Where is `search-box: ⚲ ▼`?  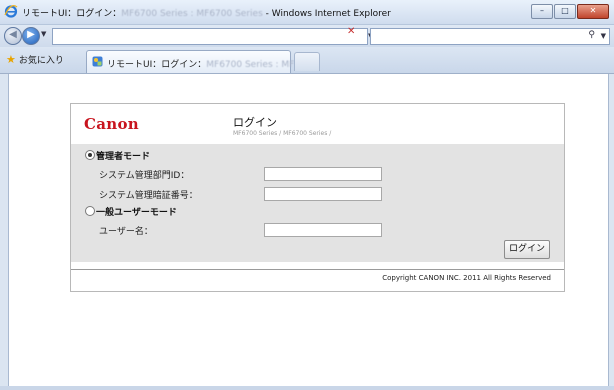 search-box: ⚲ ▼ is located at coordinates (490, 36).